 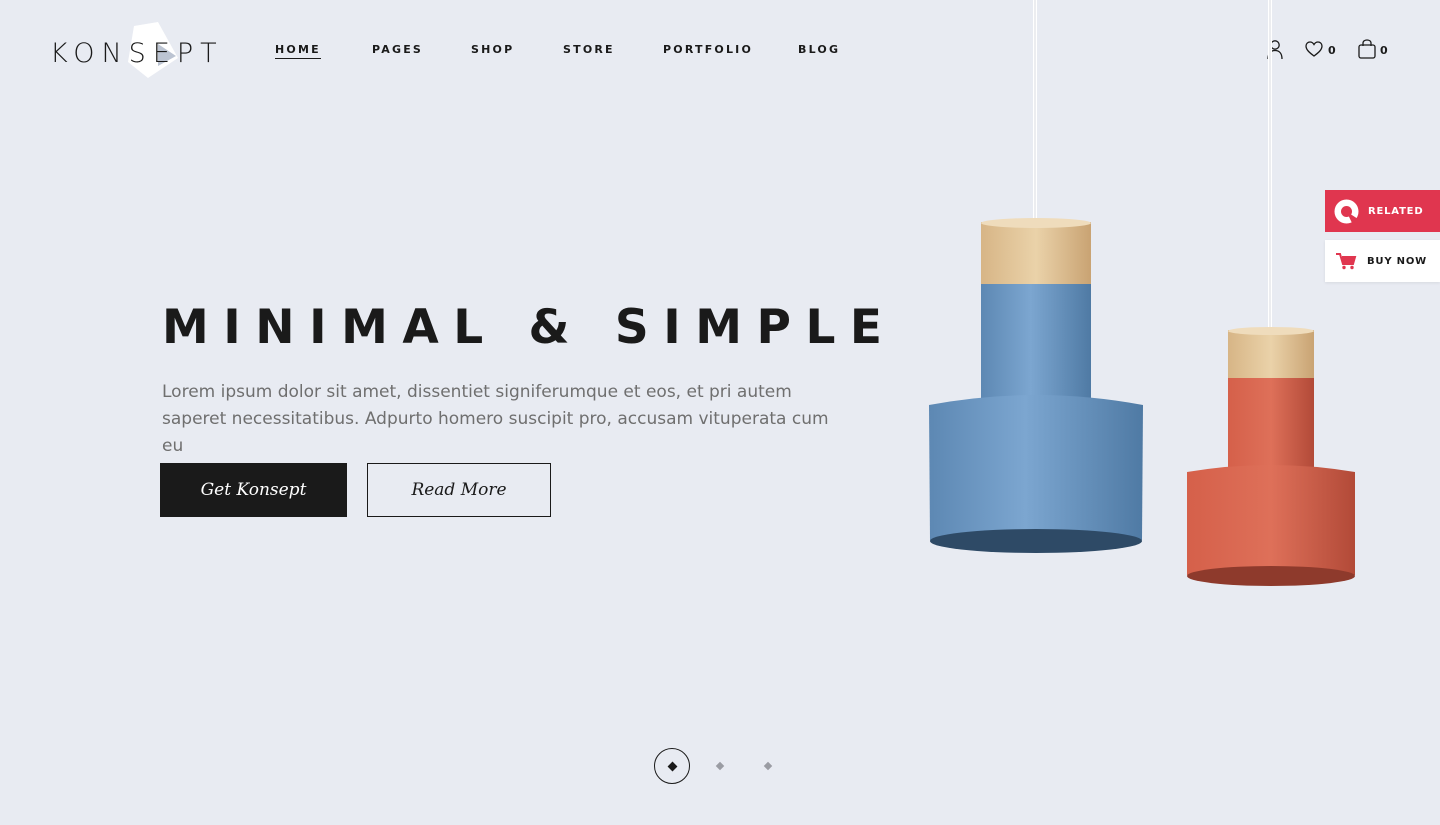 I want to click on cart-icon, so click(x=1346, y=261).